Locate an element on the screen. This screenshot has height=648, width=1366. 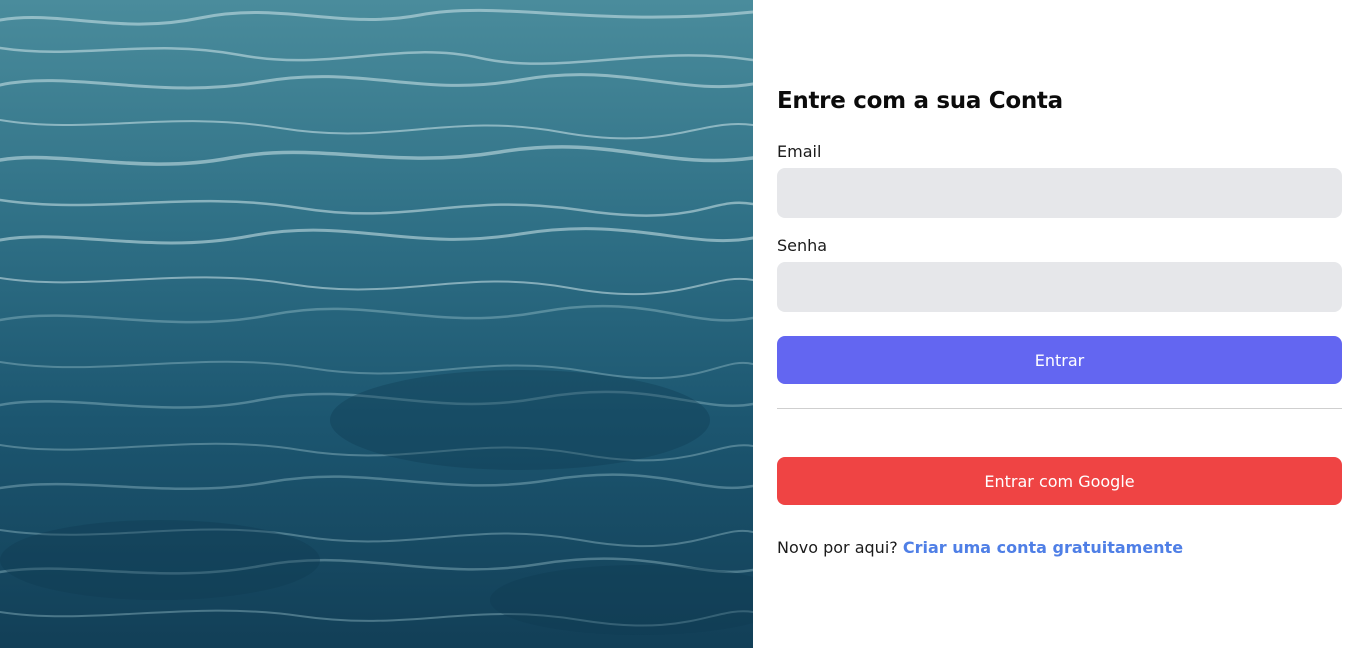
password-label: Senha is located at coordinates (802, 245).